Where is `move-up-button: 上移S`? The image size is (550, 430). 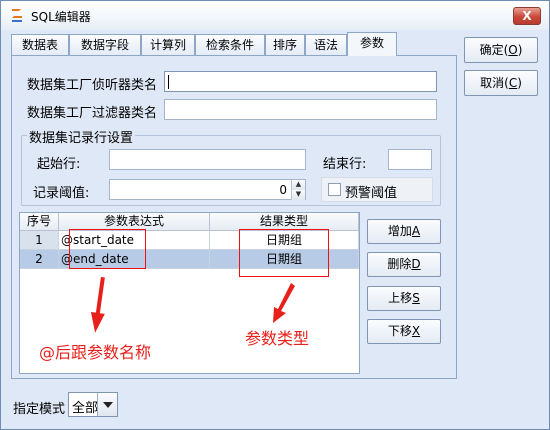 move-up-button: 上移S is located at coordinates (404, 298).